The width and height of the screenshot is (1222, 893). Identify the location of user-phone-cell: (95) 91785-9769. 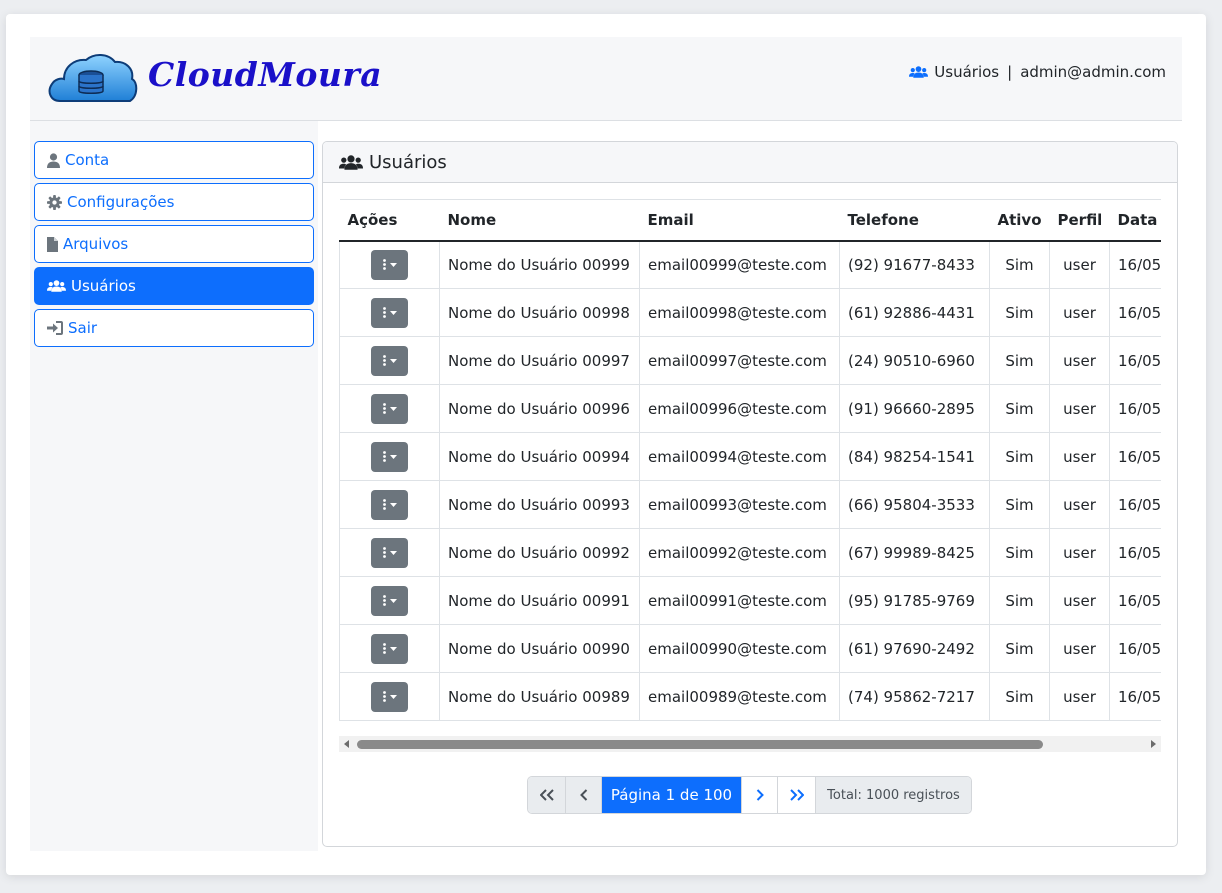
(914, 600).